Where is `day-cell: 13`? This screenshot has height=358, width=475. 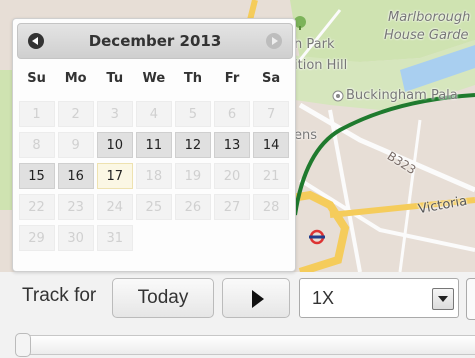
day-cell: 13 is located at coordinates (232, 145).